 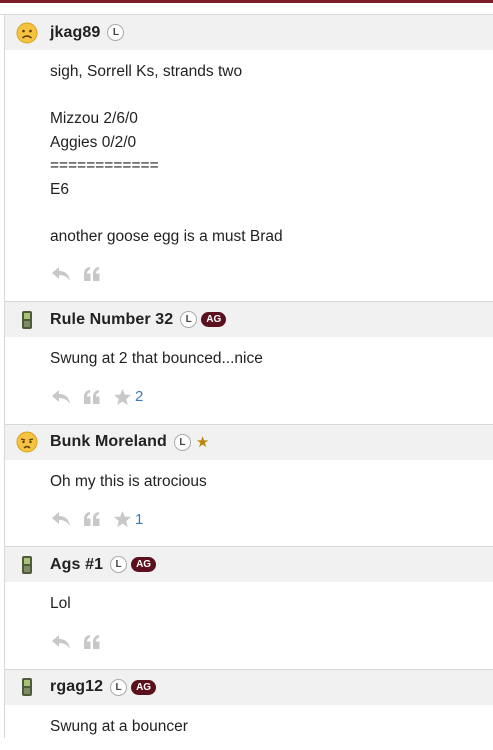 What do you see at coordinates (75, 33) in the screenshot?
I see `username: jkag89` at bounding box center [75, 33].